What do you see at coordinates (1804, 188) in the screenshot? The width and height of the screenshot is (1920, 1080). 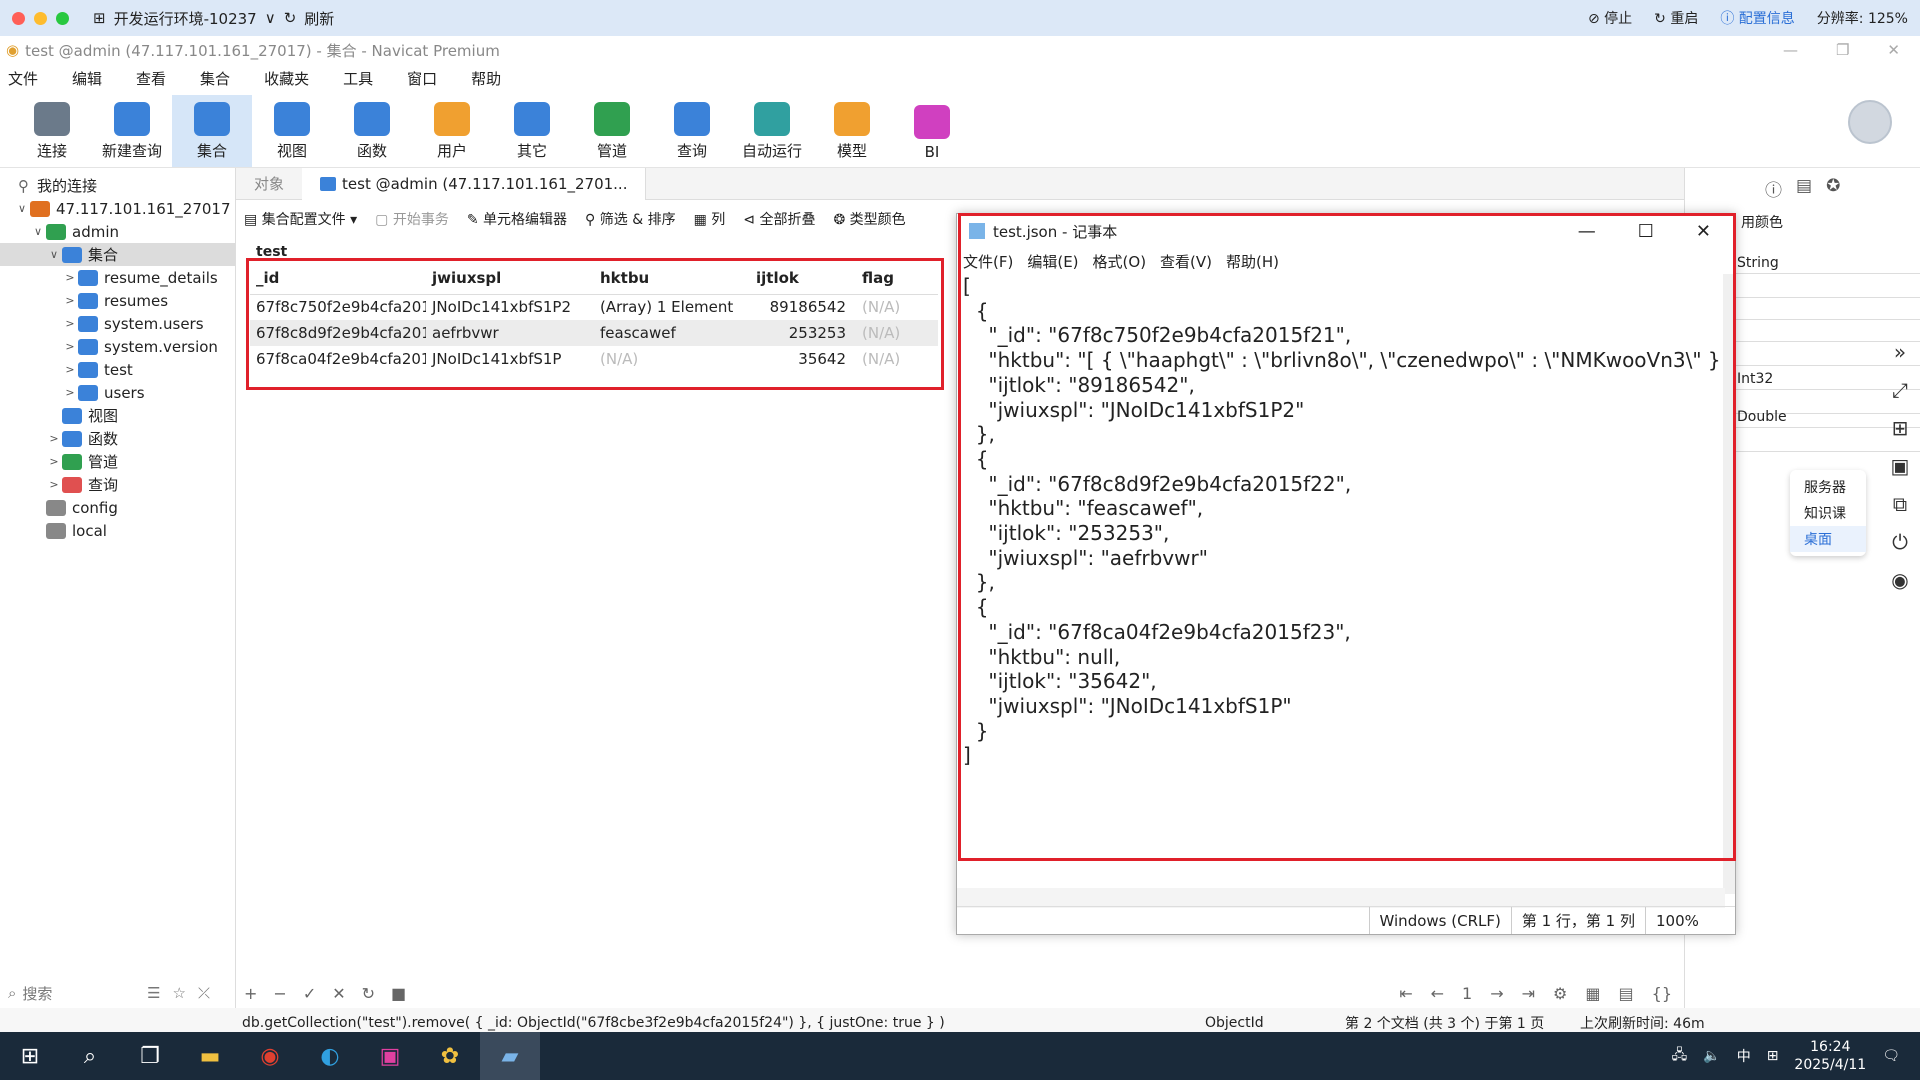 I see `ddl-icon: ▤` at bounding box center [1804, 188].